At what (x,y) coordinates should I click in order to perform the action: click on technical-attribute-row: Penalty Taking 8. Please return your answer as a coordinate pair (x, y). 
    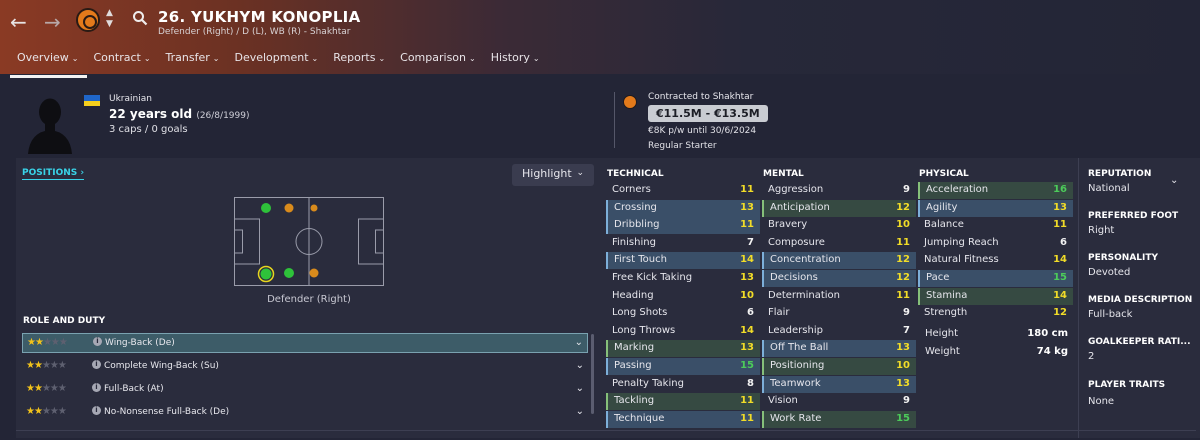
    Looking at the image, I should click on (683, 384).